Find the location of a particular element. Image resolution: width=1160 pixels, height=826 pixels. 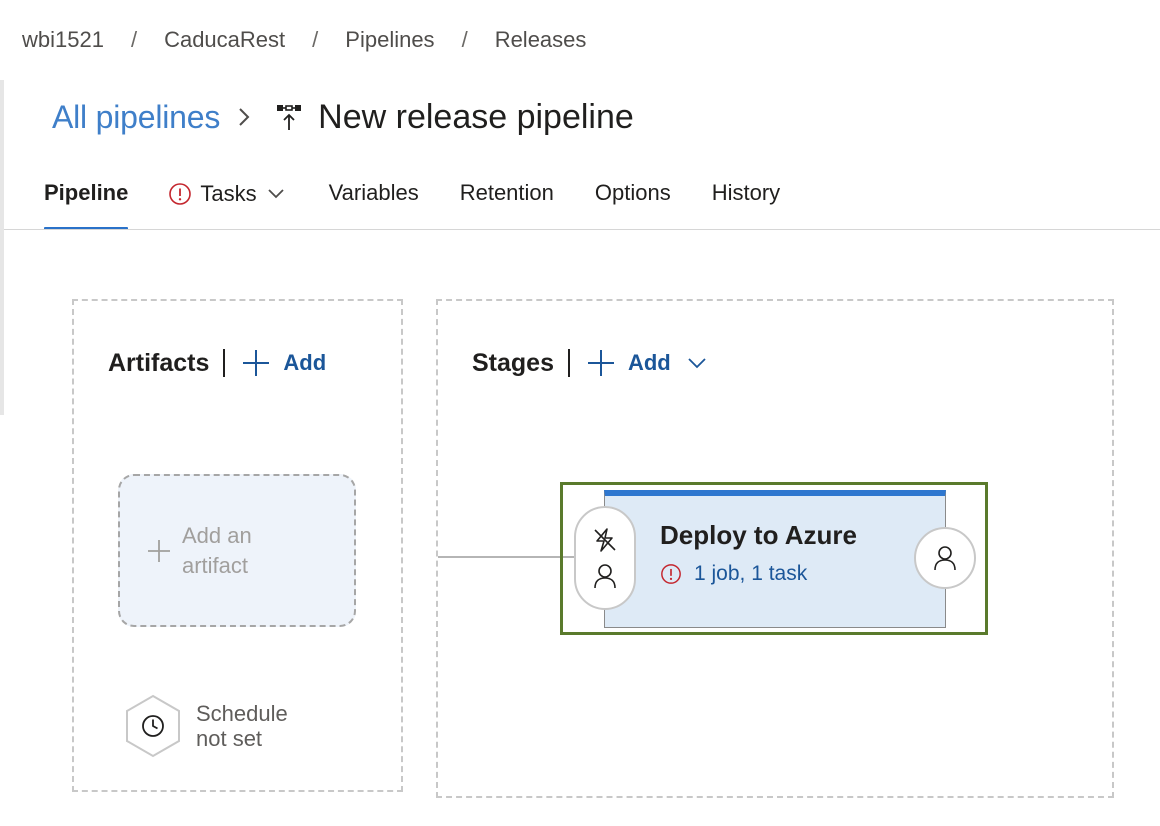

tab-variables: Variables is located at coordinates (374, 202).